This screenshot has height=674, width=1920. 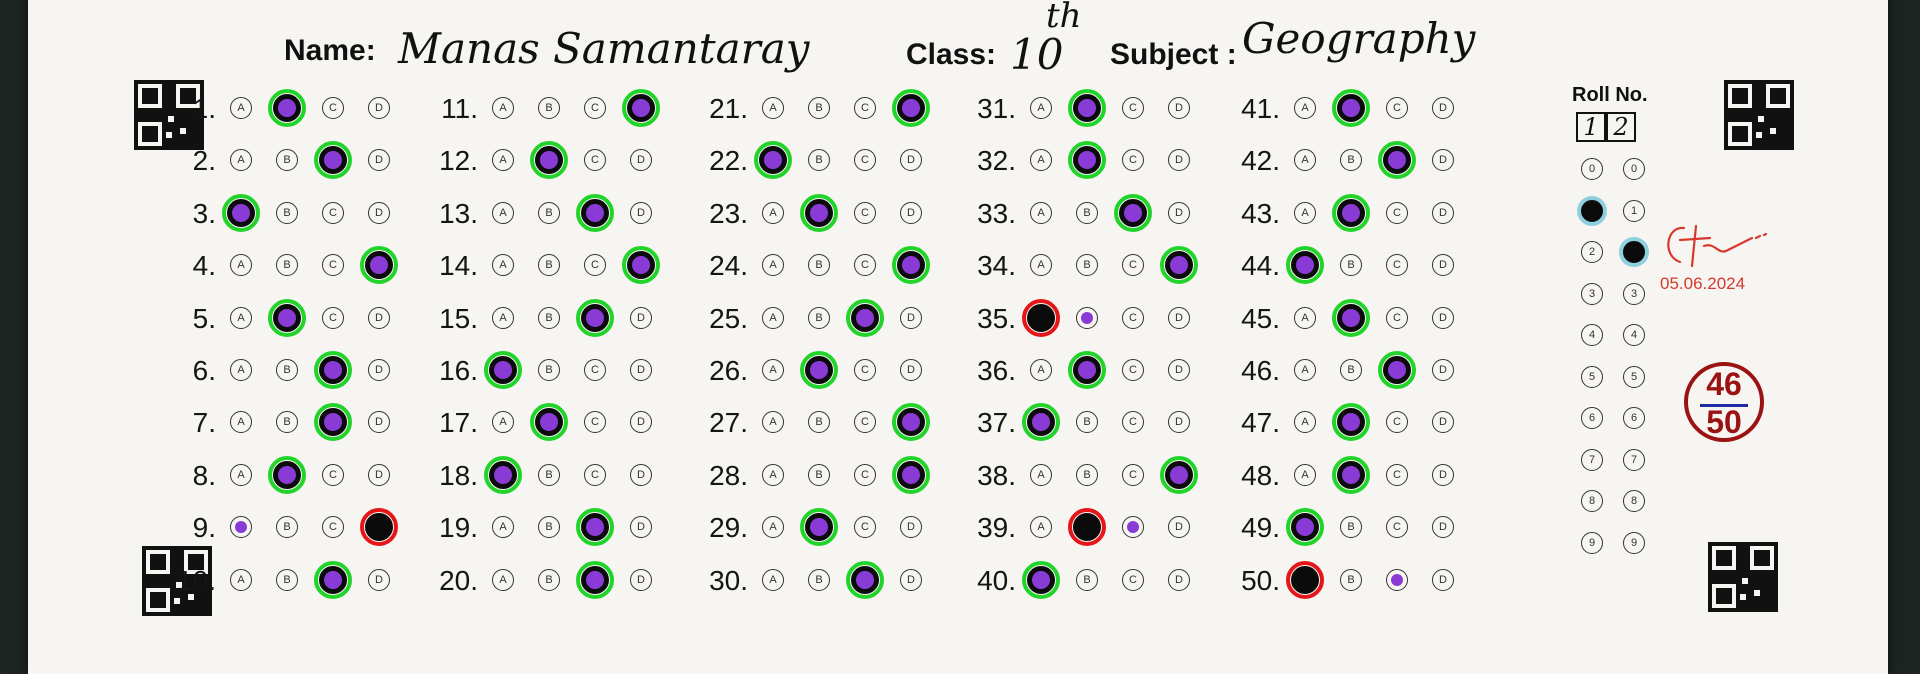 What do you see at coordinates (1592, 293) in the screenshot?
I see `roll-bubble: 3` at bounding box center [1592, 293].